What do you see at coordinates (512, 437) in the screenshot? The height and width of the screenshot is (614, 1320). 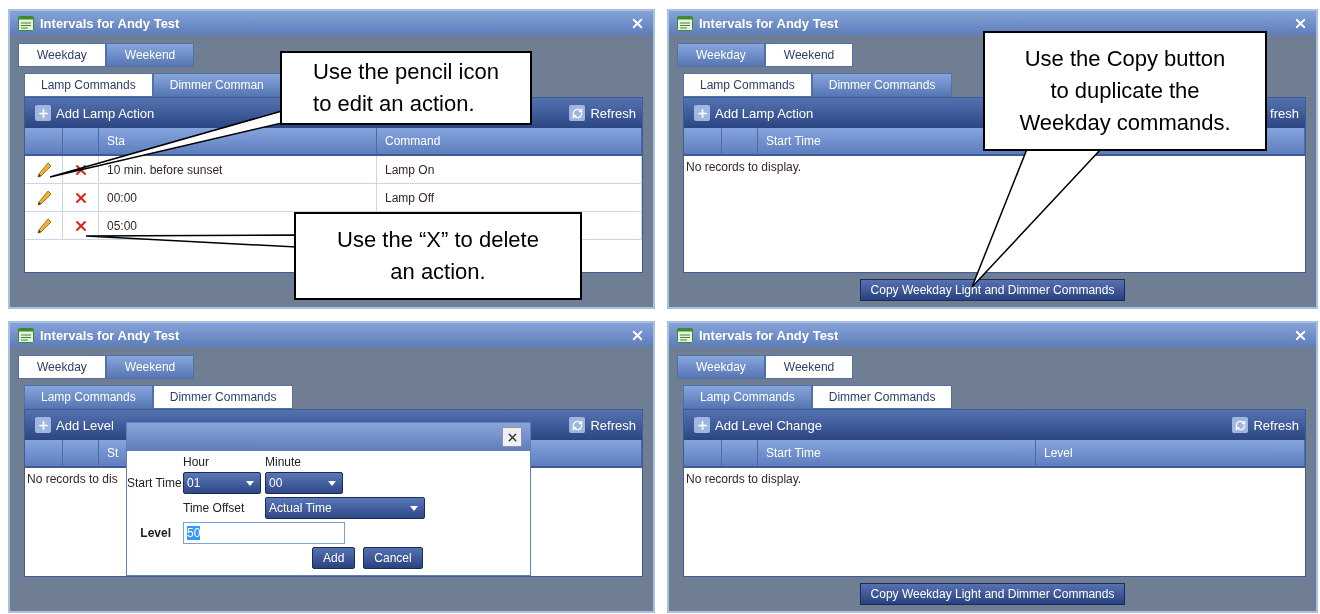 I see `close-button` at bounding box center [512, 437].